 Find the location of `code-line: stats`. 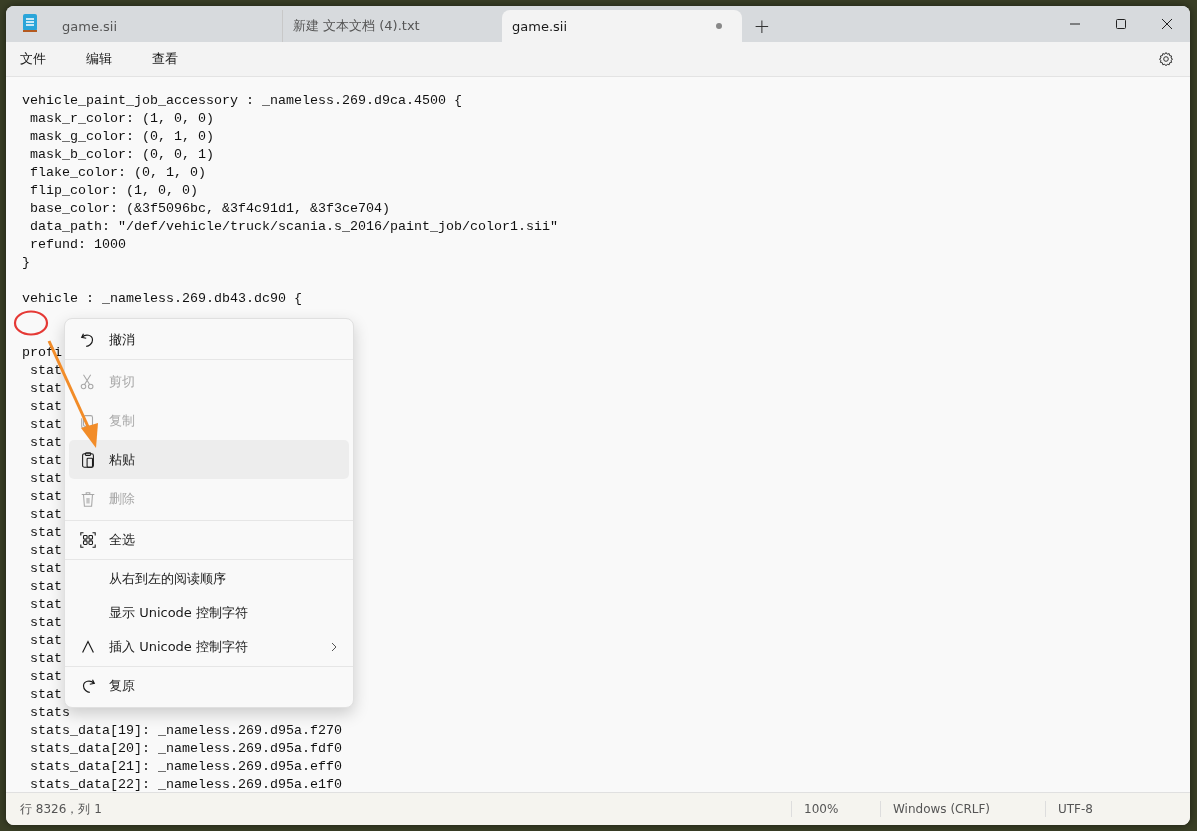

code-line: stats is located at coordinates (49, 713).